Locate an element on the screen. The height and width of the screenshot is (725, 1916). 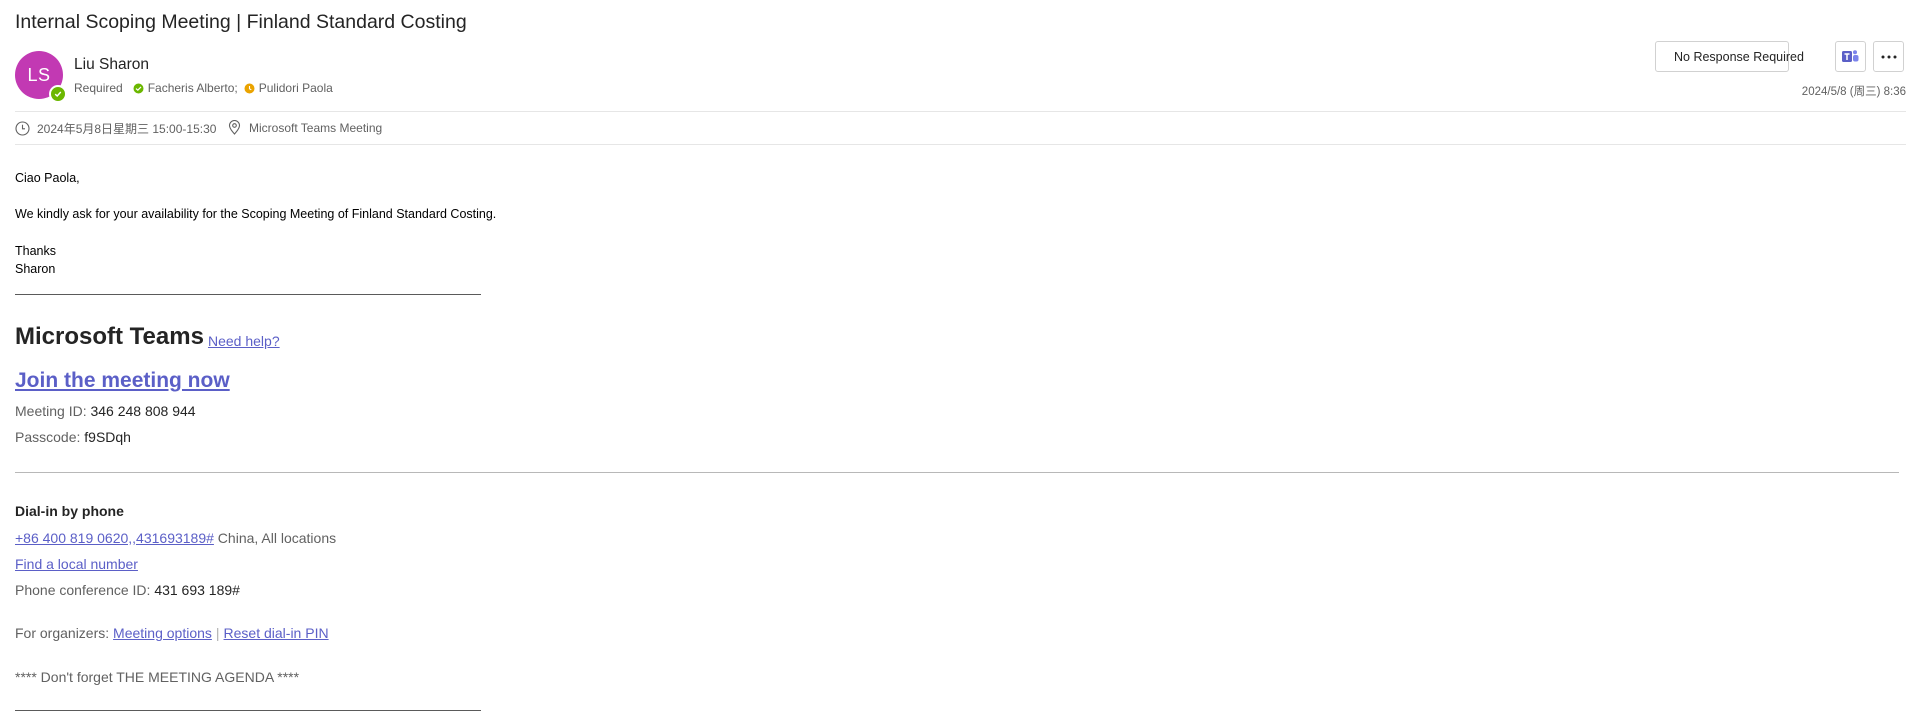
body-greeting: Ciao Paola, is located at coordinates (47, 178).